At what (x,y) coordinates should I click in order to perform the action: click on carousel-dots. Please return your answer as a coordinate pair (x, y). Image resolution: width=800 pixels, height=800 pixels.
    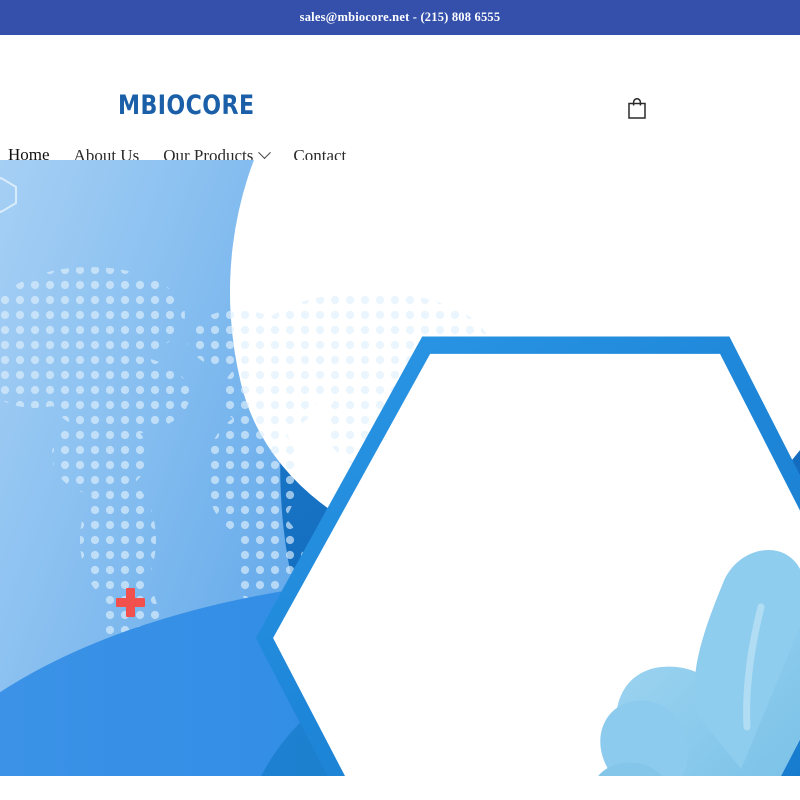
    Looking at the image, I should click on (400, 745).